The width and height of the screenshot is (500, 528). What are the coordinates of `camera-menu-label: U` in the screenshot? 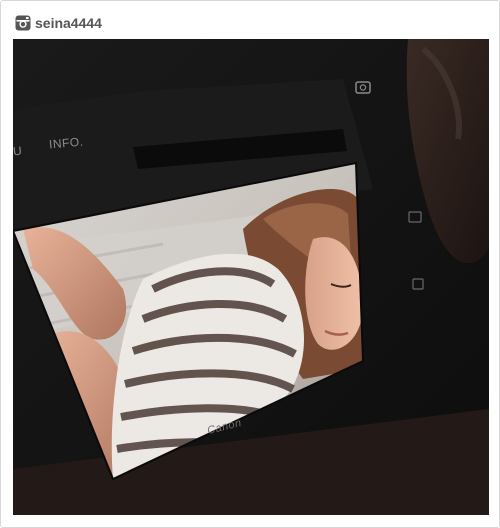 It's located at (18, 151).